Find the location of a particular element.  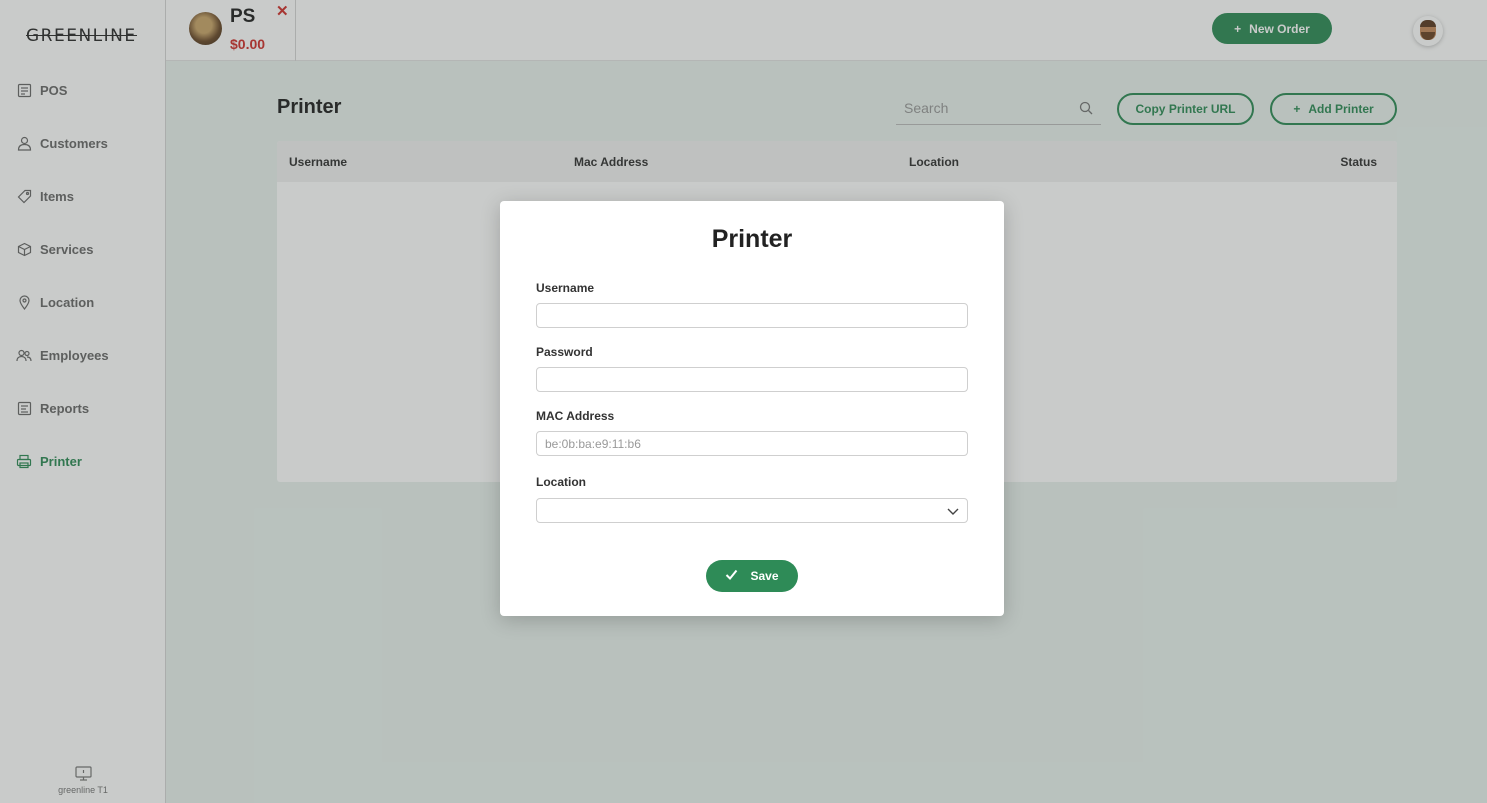

username-field-wrapper is located at coordinates (752, 315).